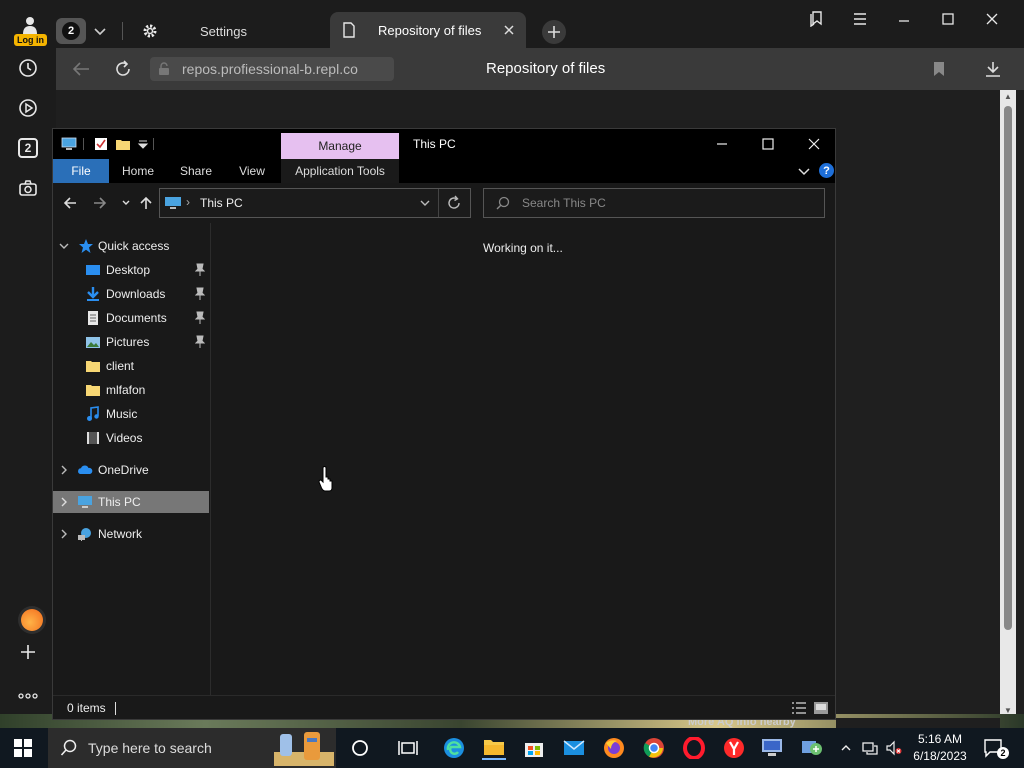 This screenshot has width=1024, height=768. Describe the element at coordinates (772, 748) in the screenshot. I see `network-app` at that location.